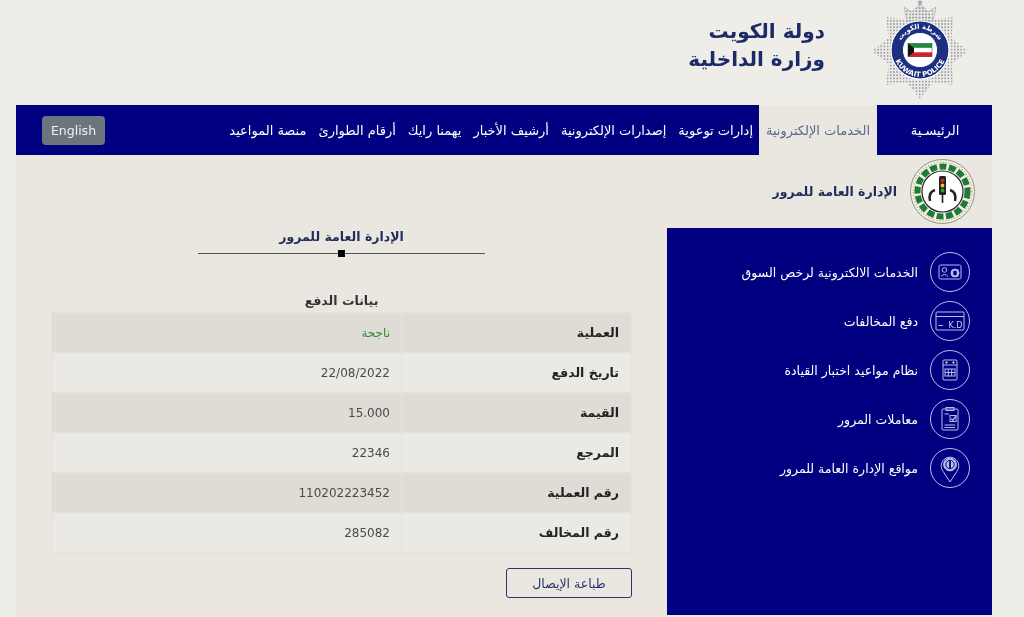 Image resolution: width=1024 pixels, height=617 pixels. I want to click on id-card-icon, so click(950, 272).